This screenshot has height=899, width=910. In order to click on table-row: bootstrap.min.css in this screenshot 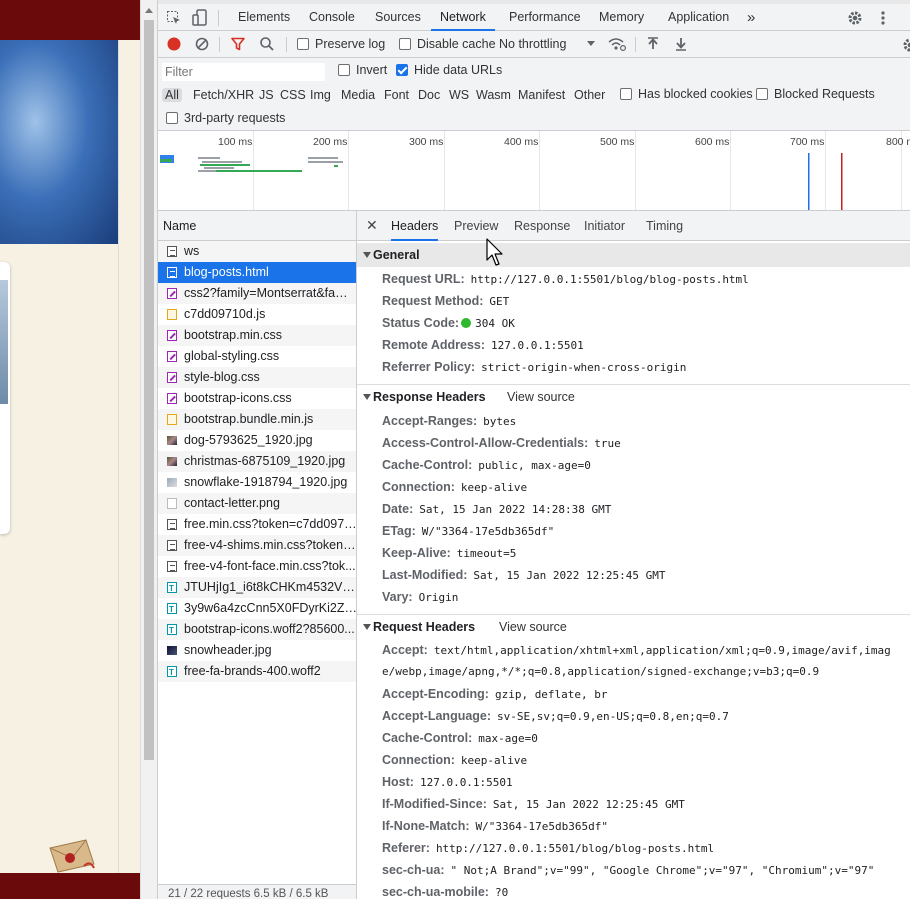, I will do `click(257, 335)`.